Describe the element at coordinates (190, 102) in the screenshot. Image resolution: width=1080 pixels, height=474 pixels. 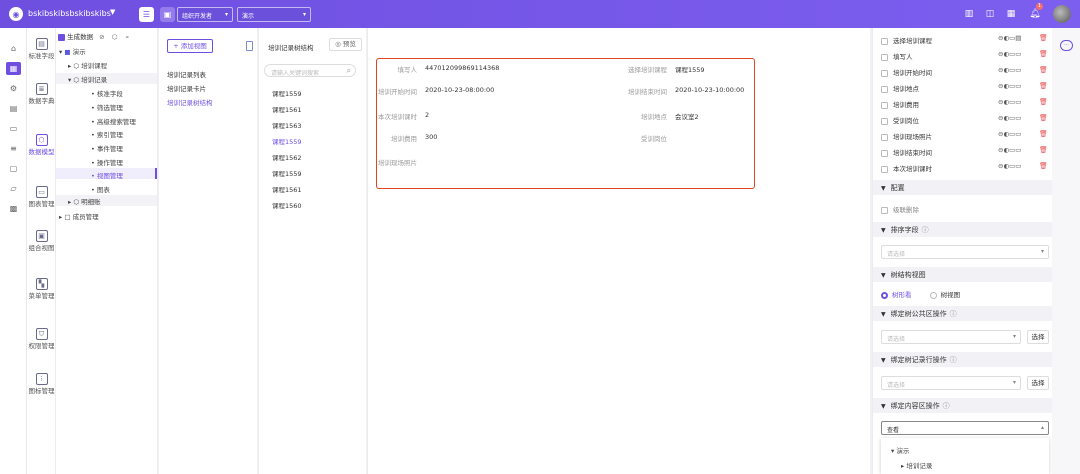
I see `view-item-selected: 培训记录树结构` at that location.